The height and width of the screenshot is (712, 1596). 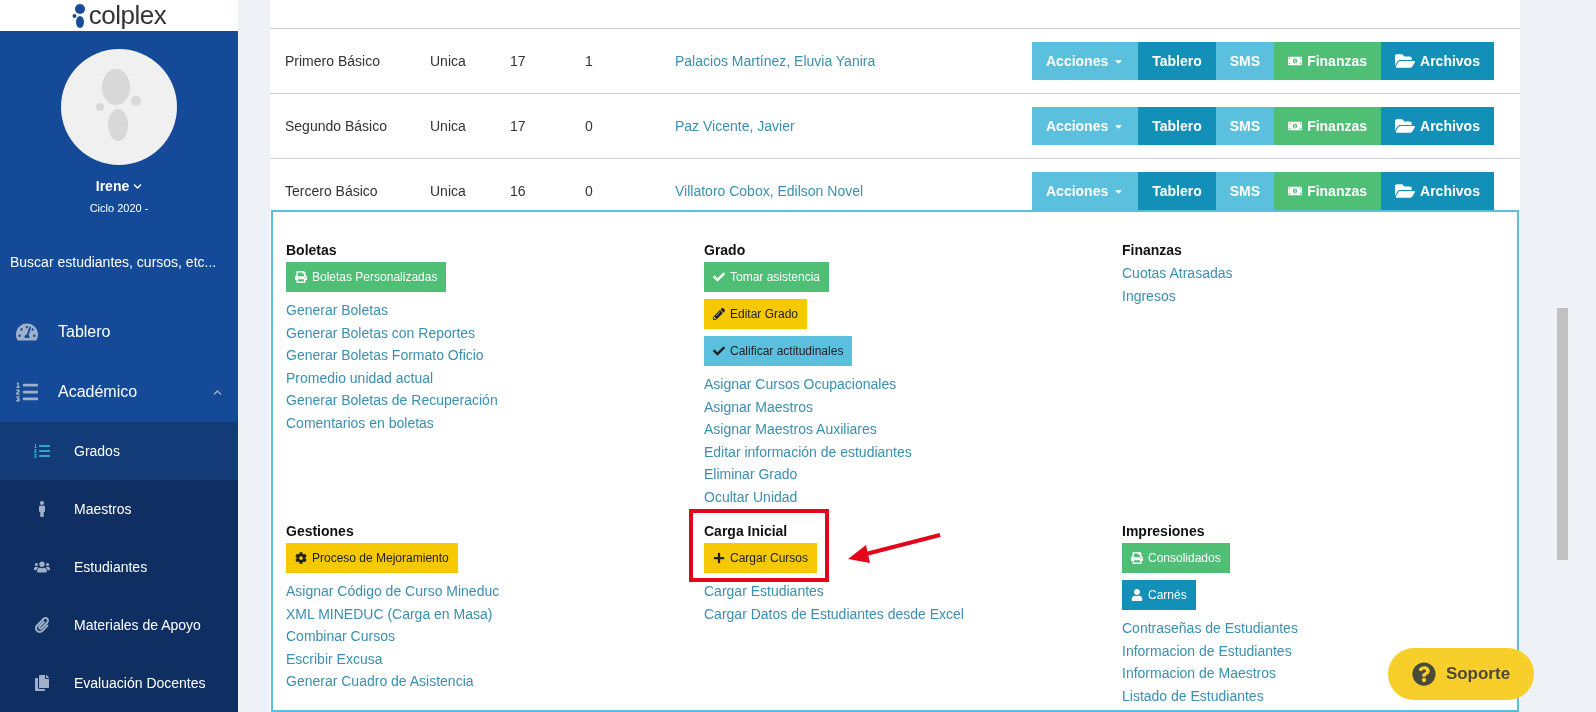 What do you see at coordinates (1163, 531) in the screenshot?
I see `section-title: Impresiones` at bounding box center [1163, 531].